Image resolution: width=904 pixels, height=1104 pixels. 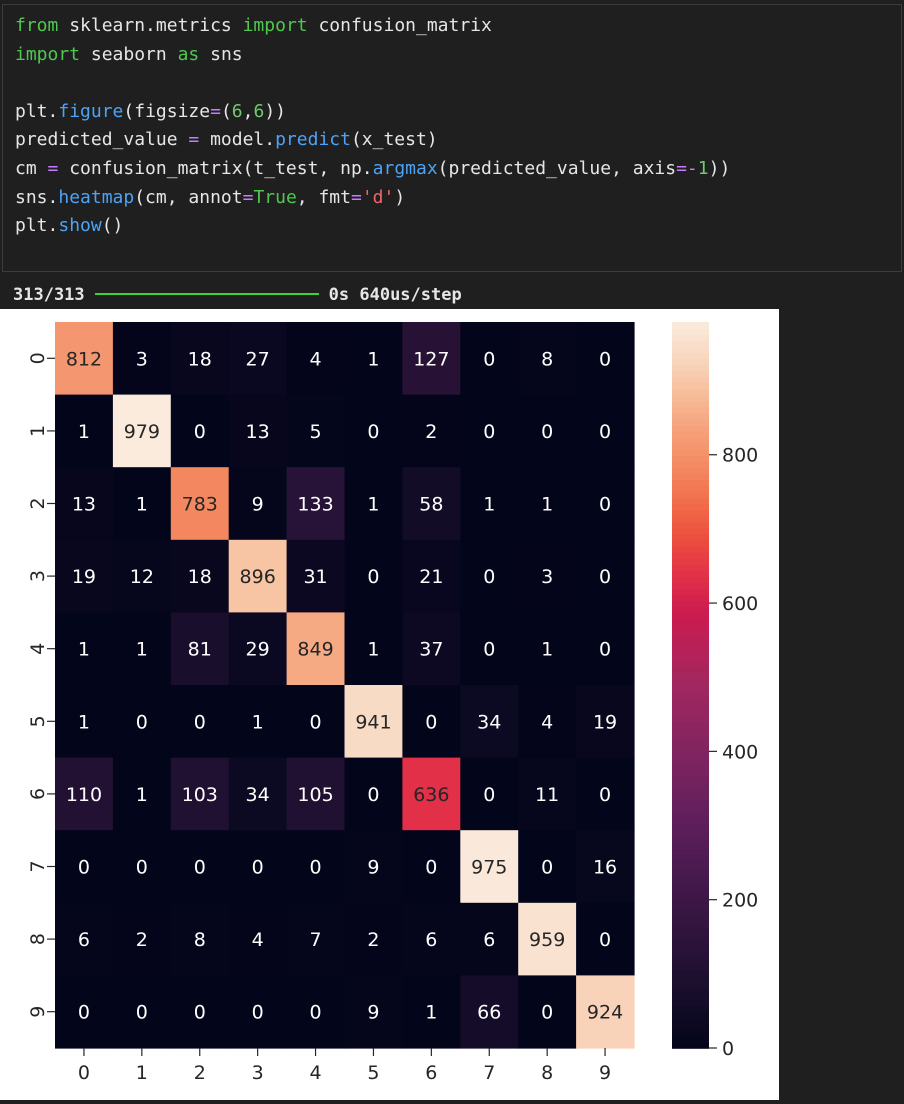 I want to click on cell-value: 636, so click(x=431, y=795).